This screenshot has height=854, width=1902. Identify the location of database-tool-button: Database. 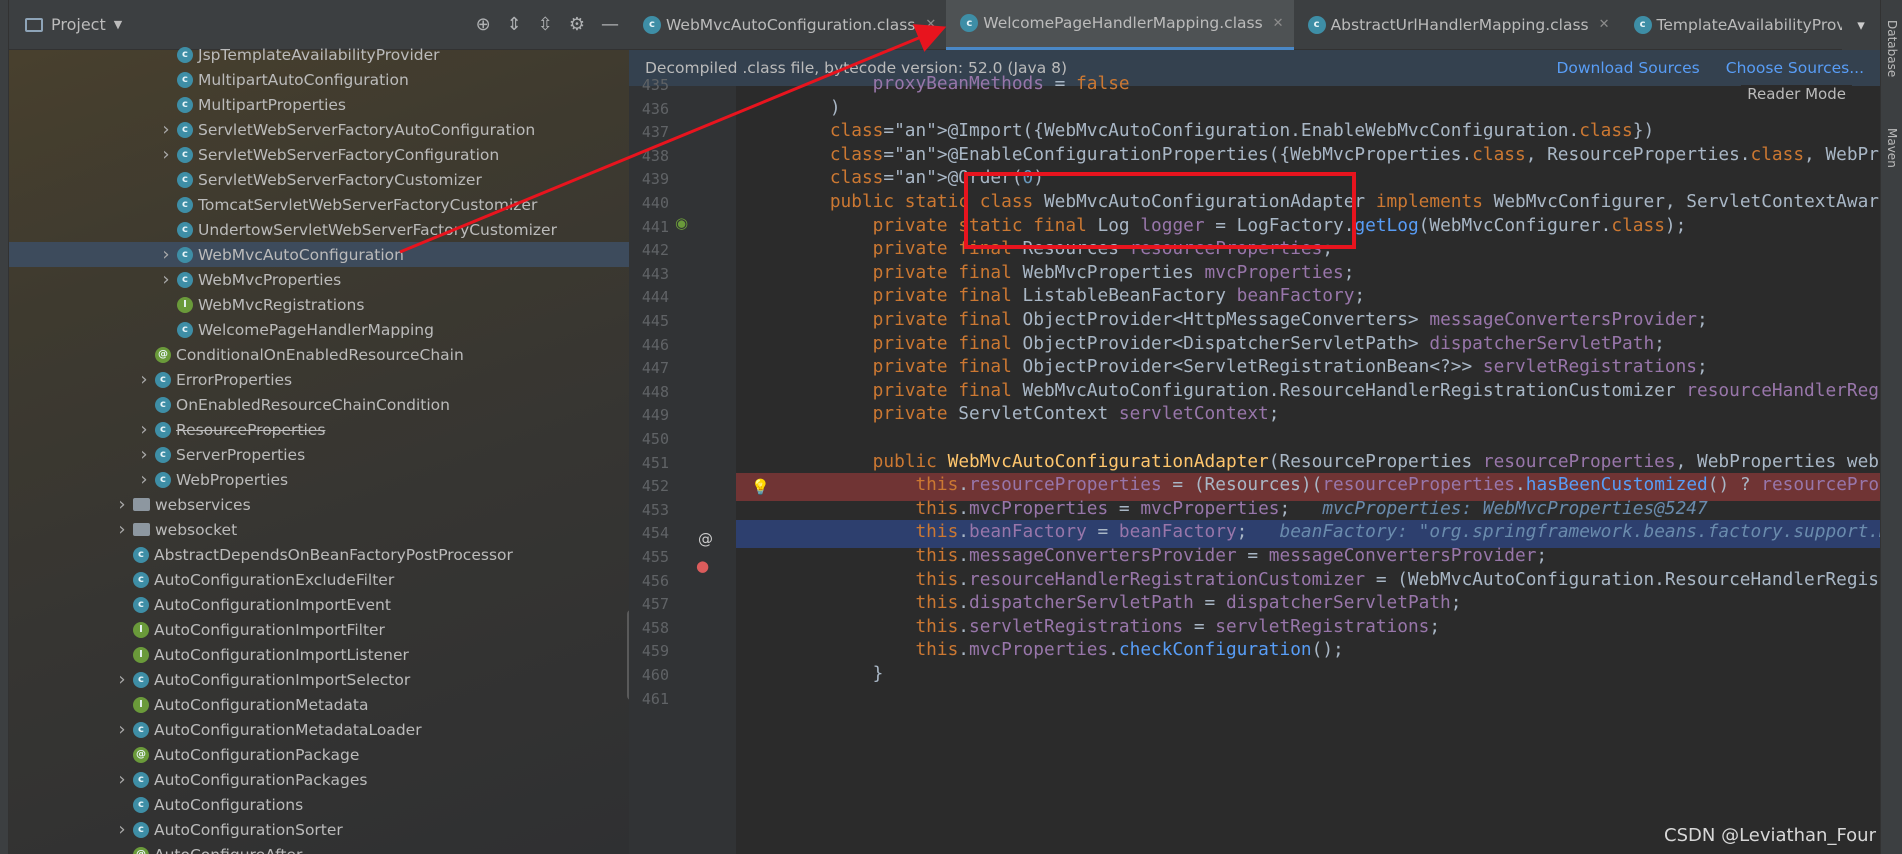
(1892, 48).